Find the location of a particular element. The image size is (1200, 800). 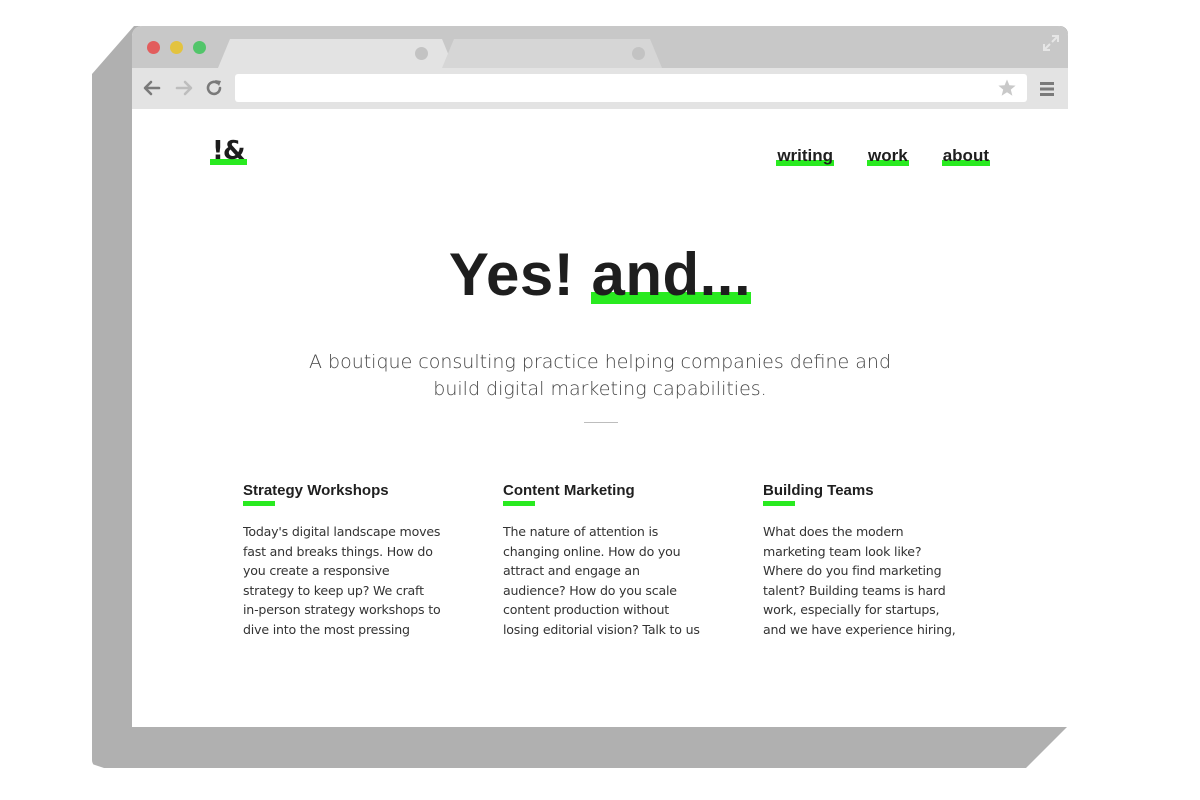

tab-bar is located at coordinates (600, 47).